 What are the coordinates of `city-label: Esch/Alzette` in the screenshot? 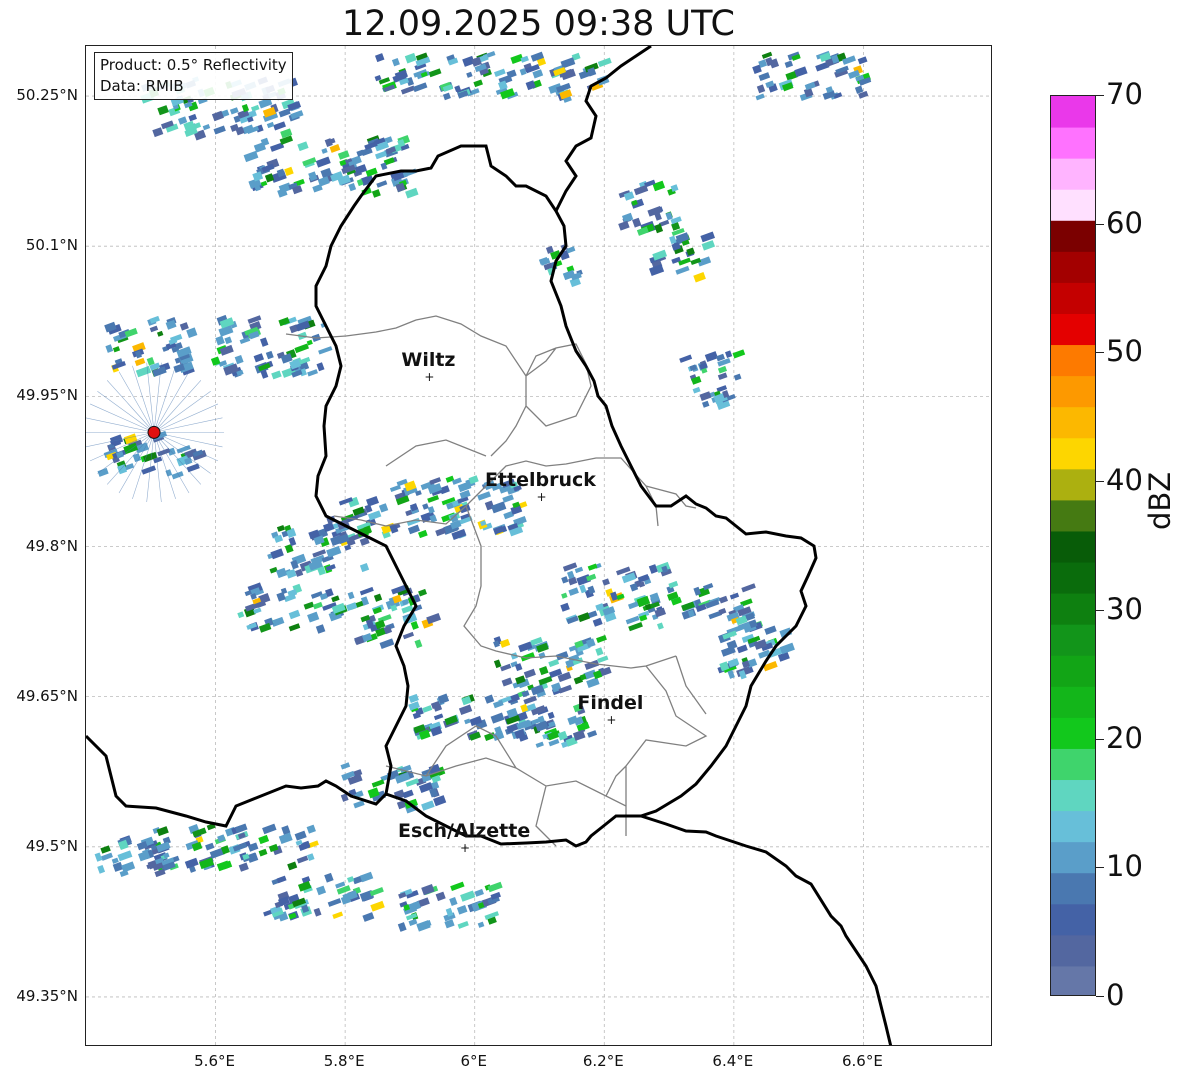 It's located at (464, 830).